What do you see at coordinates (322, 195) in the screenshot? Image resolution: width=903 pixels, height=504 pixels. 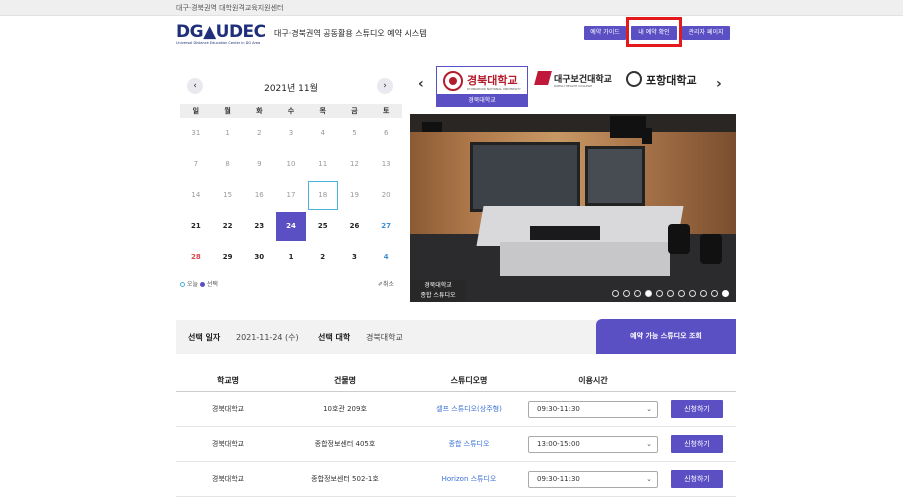 I see `today-label: 18` at bounding box center [322, 195].